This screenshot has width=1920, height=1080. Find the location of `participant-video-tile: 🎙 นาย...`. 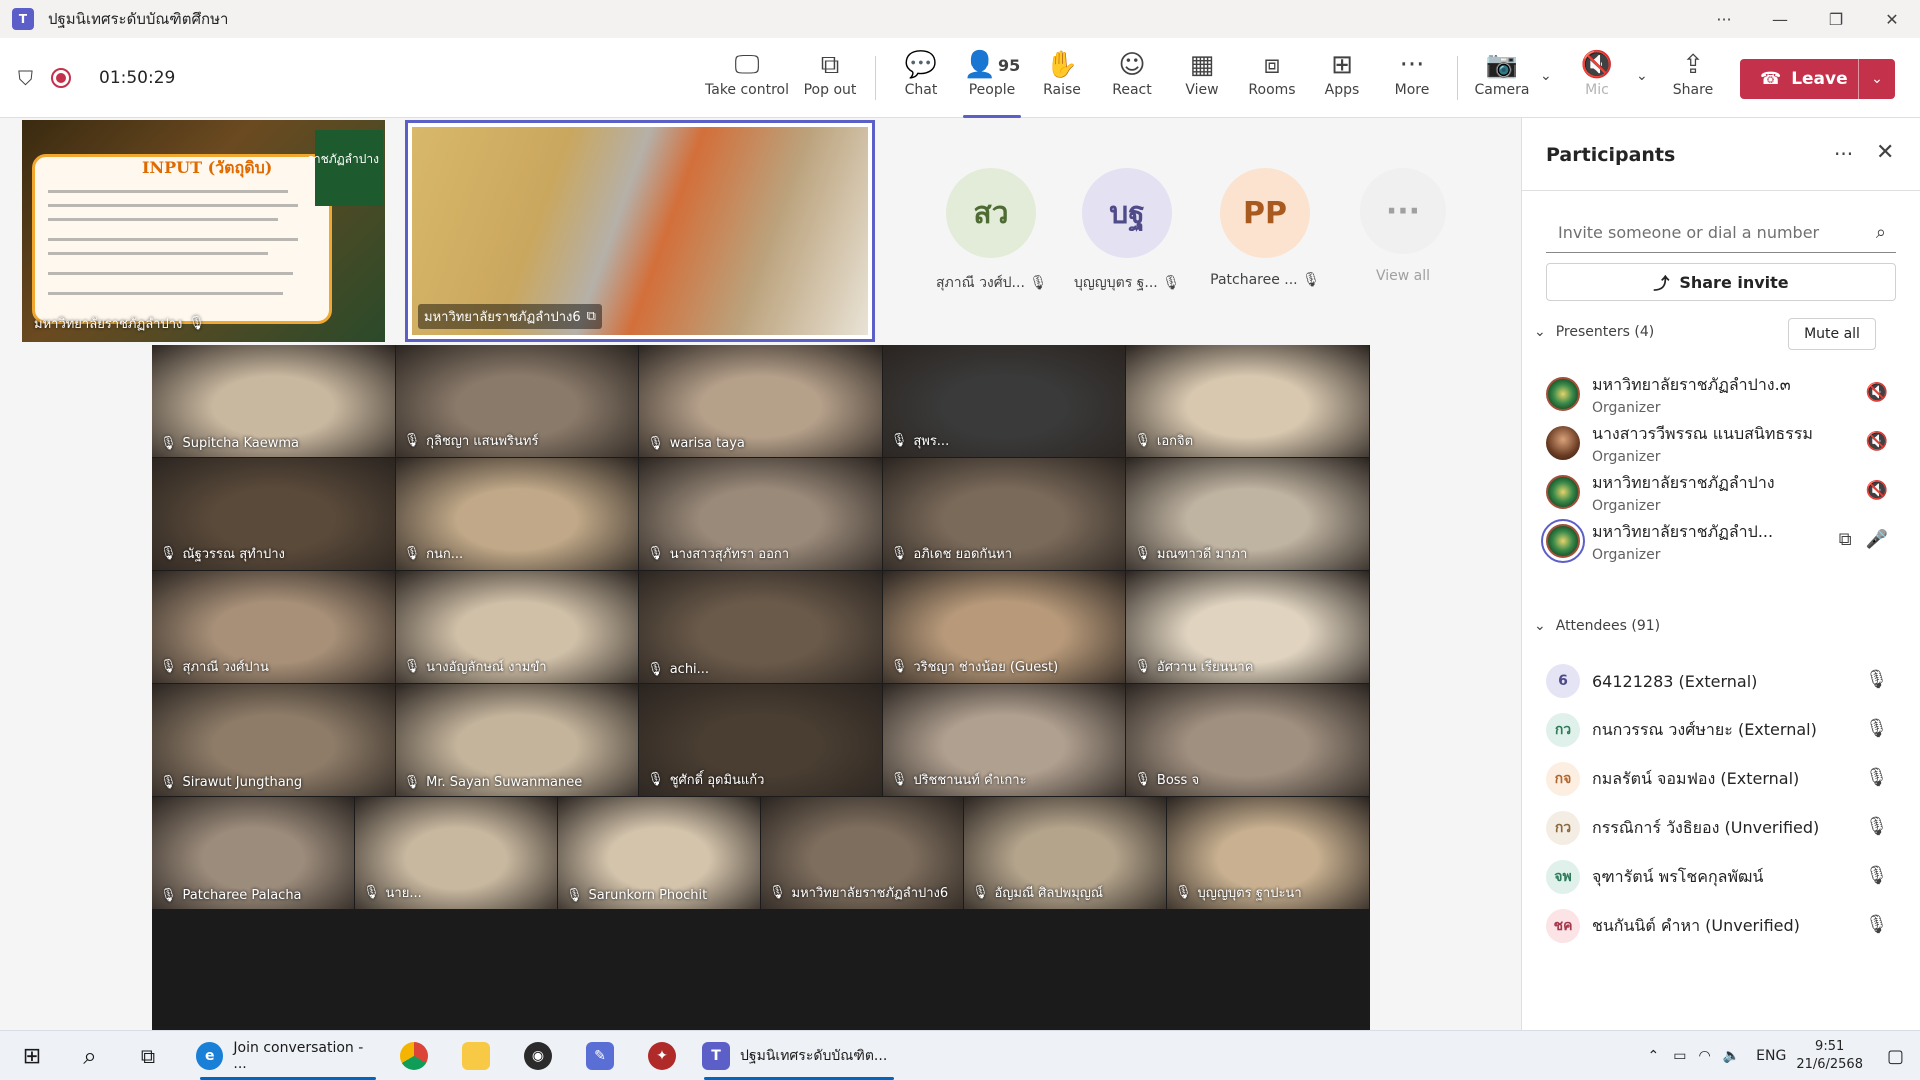

participant-video-tile: 🎙 นาย... is located at coordinates (456, 853).